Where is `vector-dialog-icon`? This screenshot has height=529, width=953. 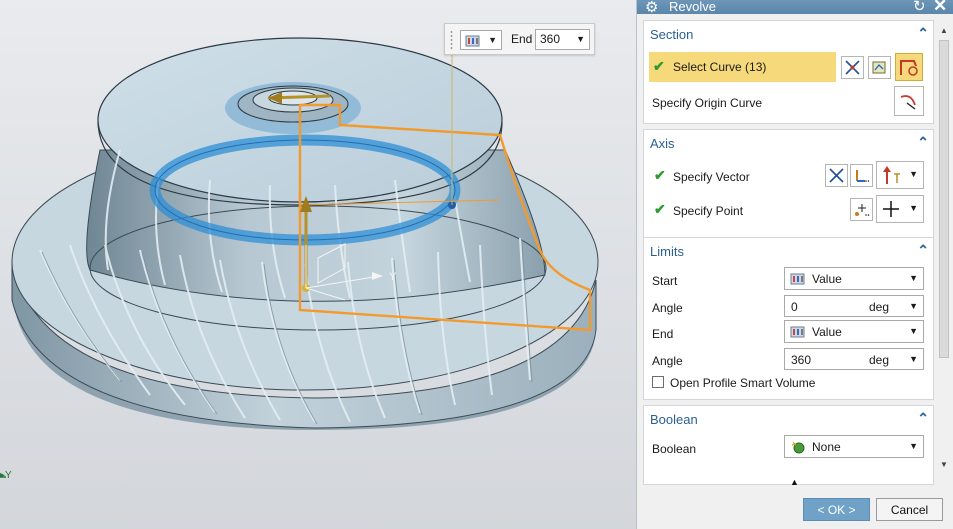 vector-dialog-icon is located at coordinates (863, 176).